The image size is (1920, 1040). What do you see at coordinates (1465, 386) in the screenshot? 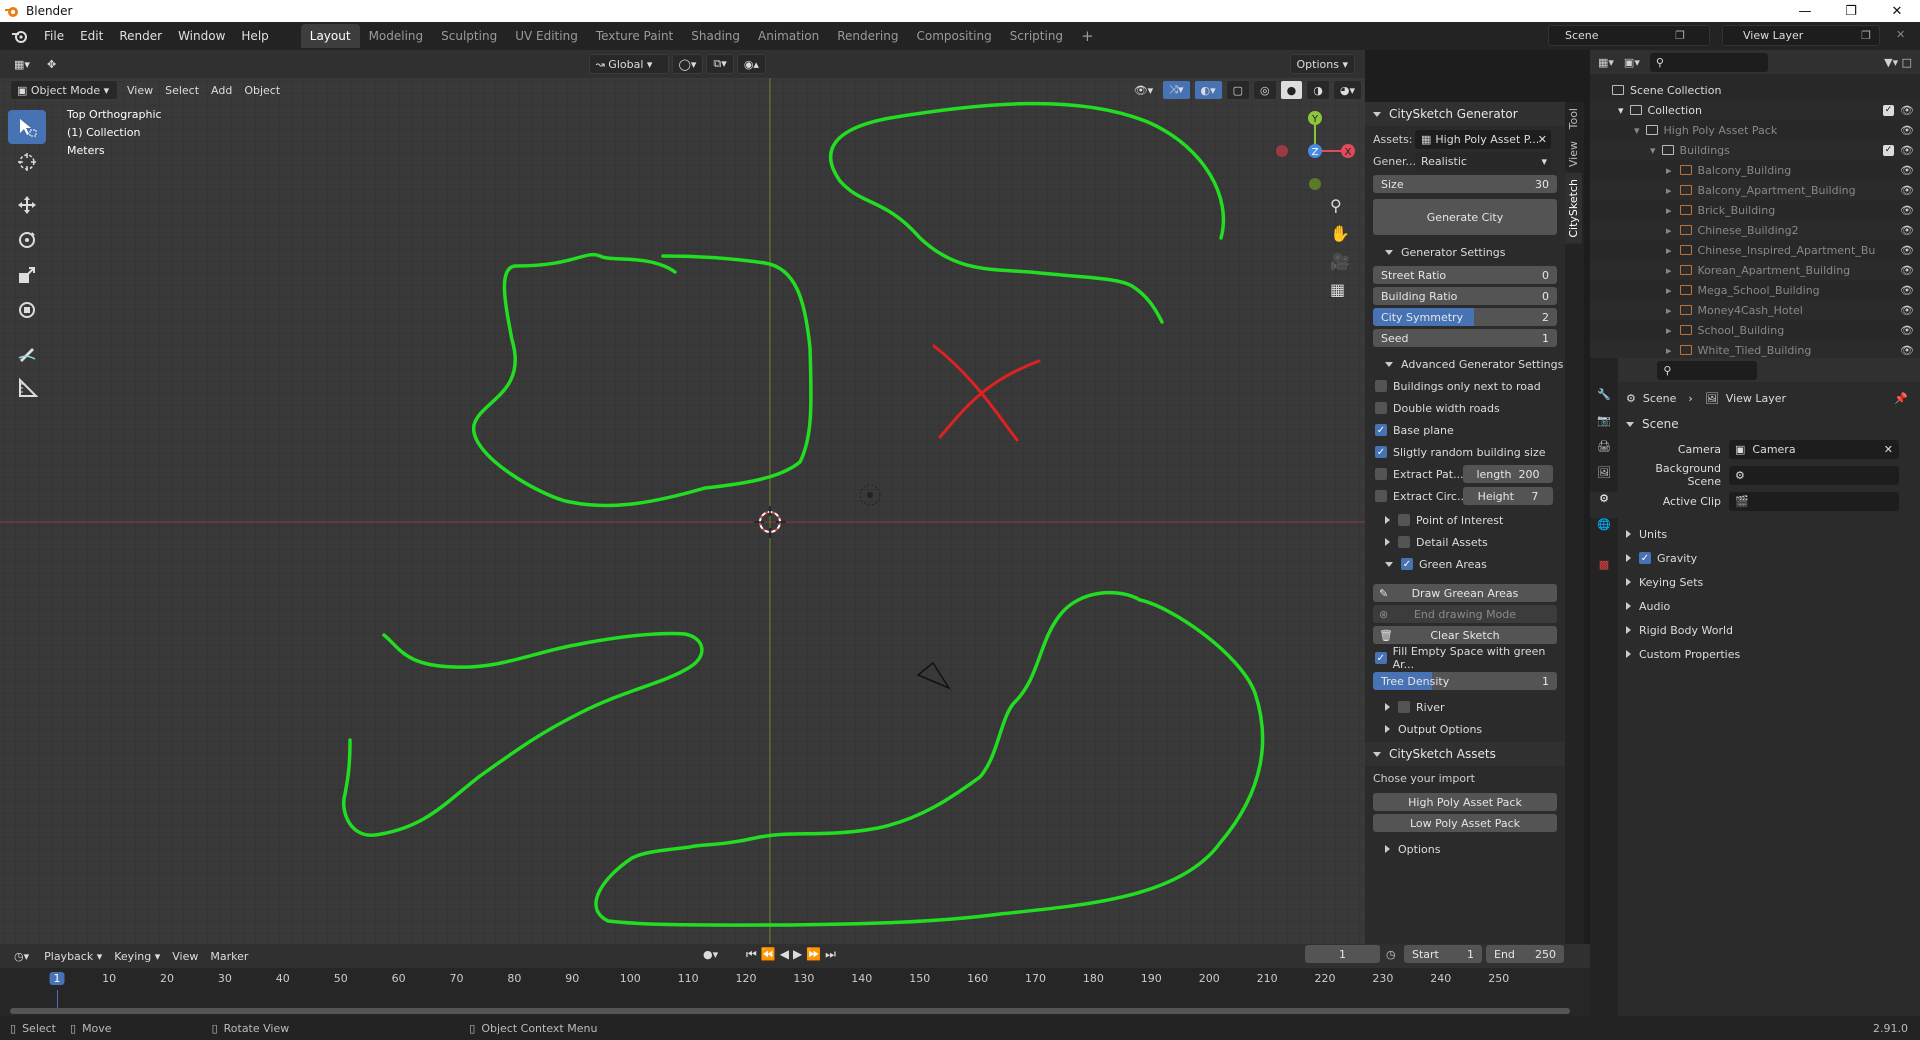
I see `buildings-next-road-checkbox: Buildings only next to road` at bounding box center [1465, 386].